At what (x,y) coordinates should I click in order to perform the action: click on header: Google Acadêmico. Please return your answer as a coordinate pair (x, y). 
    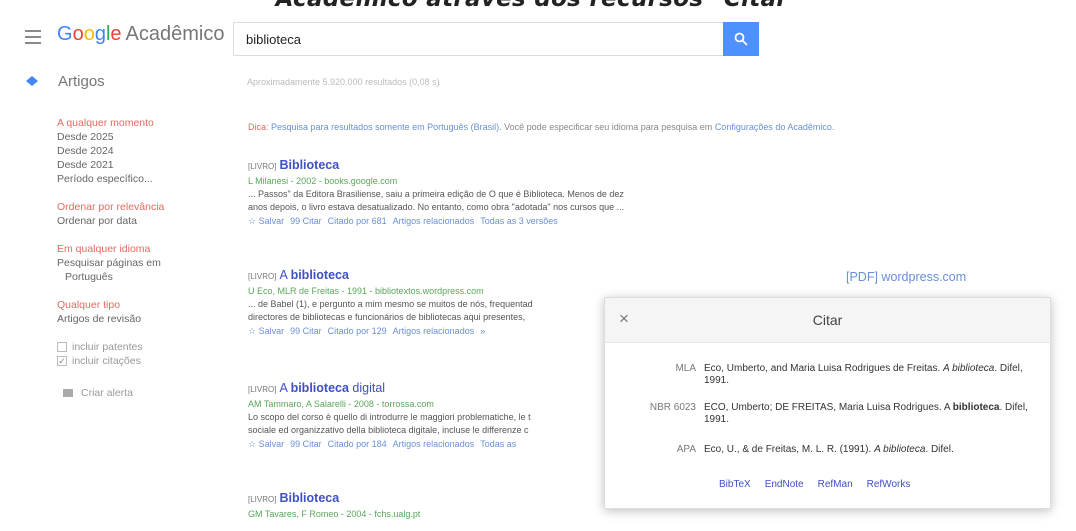
    Looking at the image, I should click on (538, 41).